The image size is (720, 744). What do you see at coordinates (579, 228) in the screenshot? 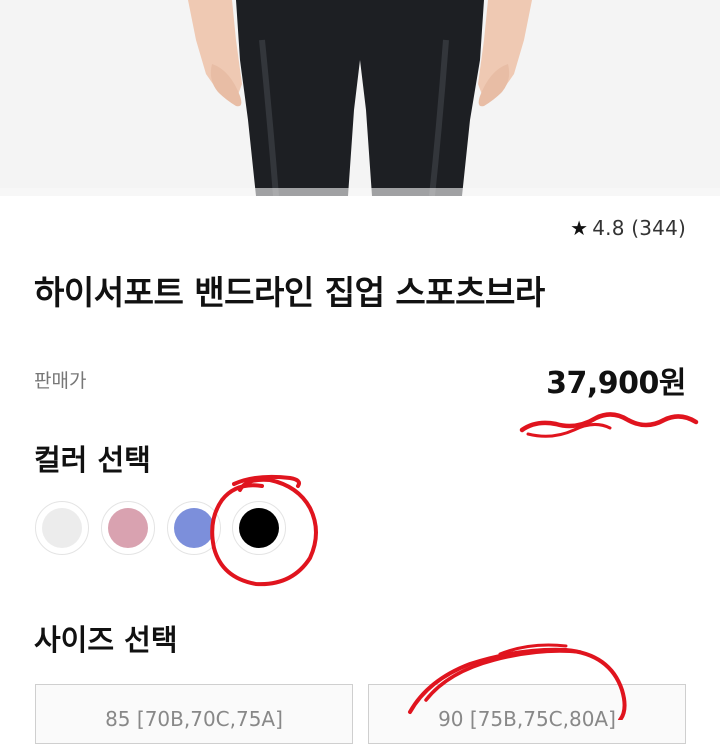
I see `star-icon: ★` at bounding box center [579, 228].